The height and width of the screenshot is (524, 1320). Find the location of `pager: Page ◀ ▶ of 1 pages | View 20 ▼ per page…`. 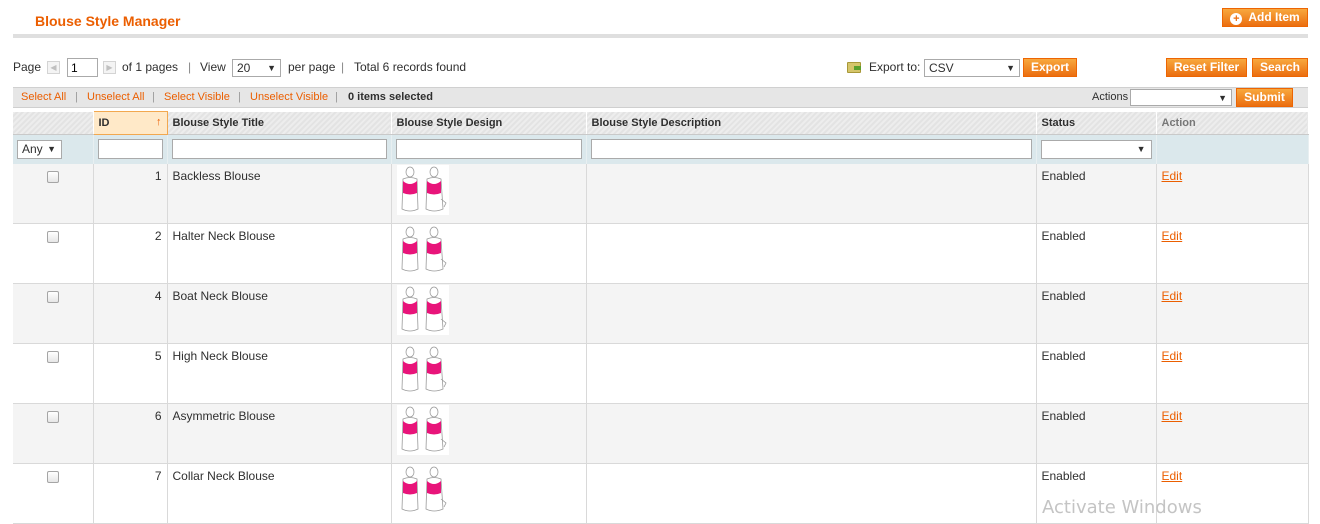

pager: Page ◀ ▶ of 1 pages | View 20 ▼ per page… is located at coordinates (363, 68).